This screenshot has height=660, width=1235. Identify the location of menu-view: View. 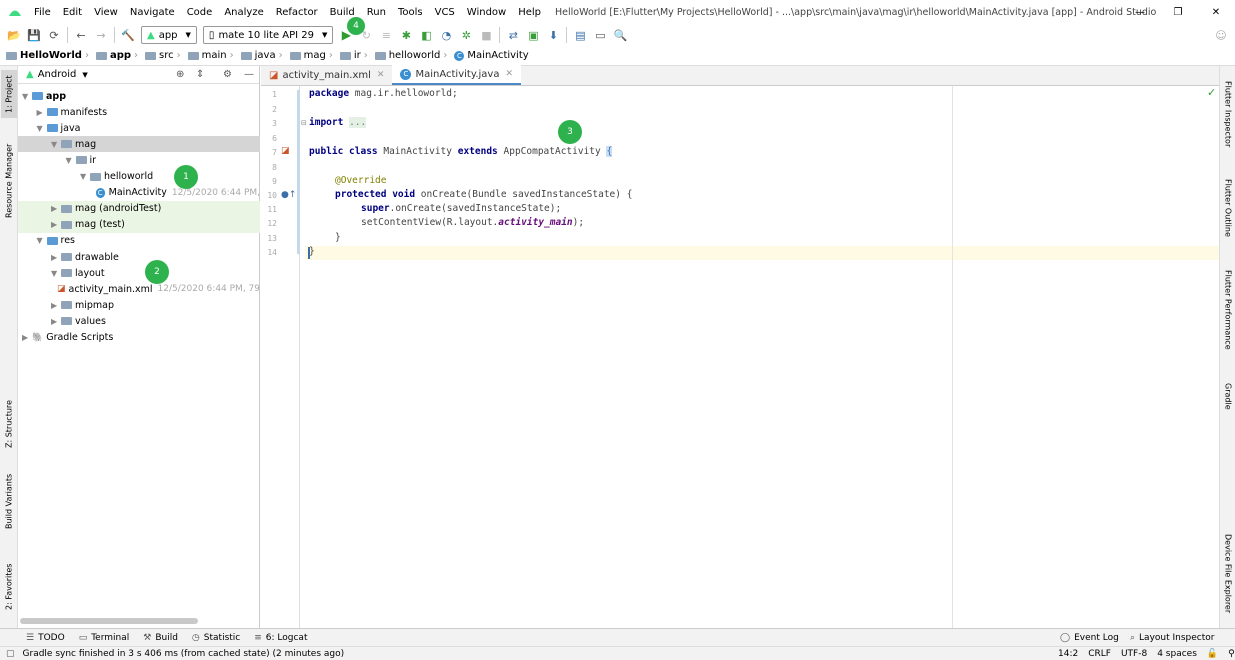
(106, 12).